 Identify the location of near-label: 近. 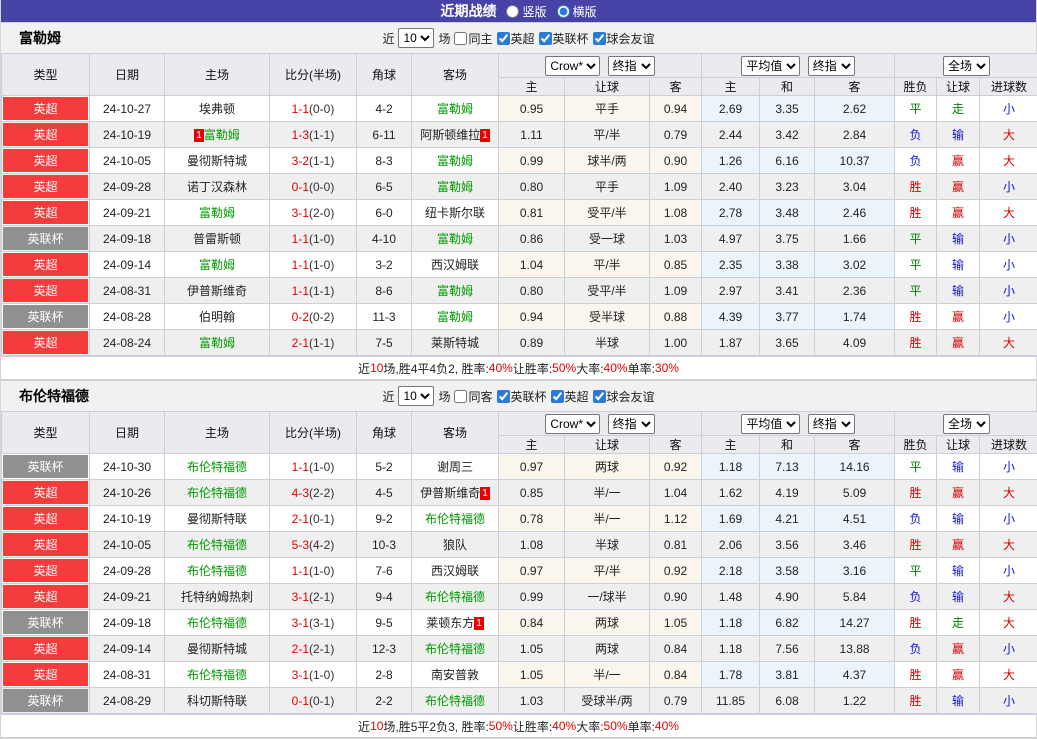
(388, 38).